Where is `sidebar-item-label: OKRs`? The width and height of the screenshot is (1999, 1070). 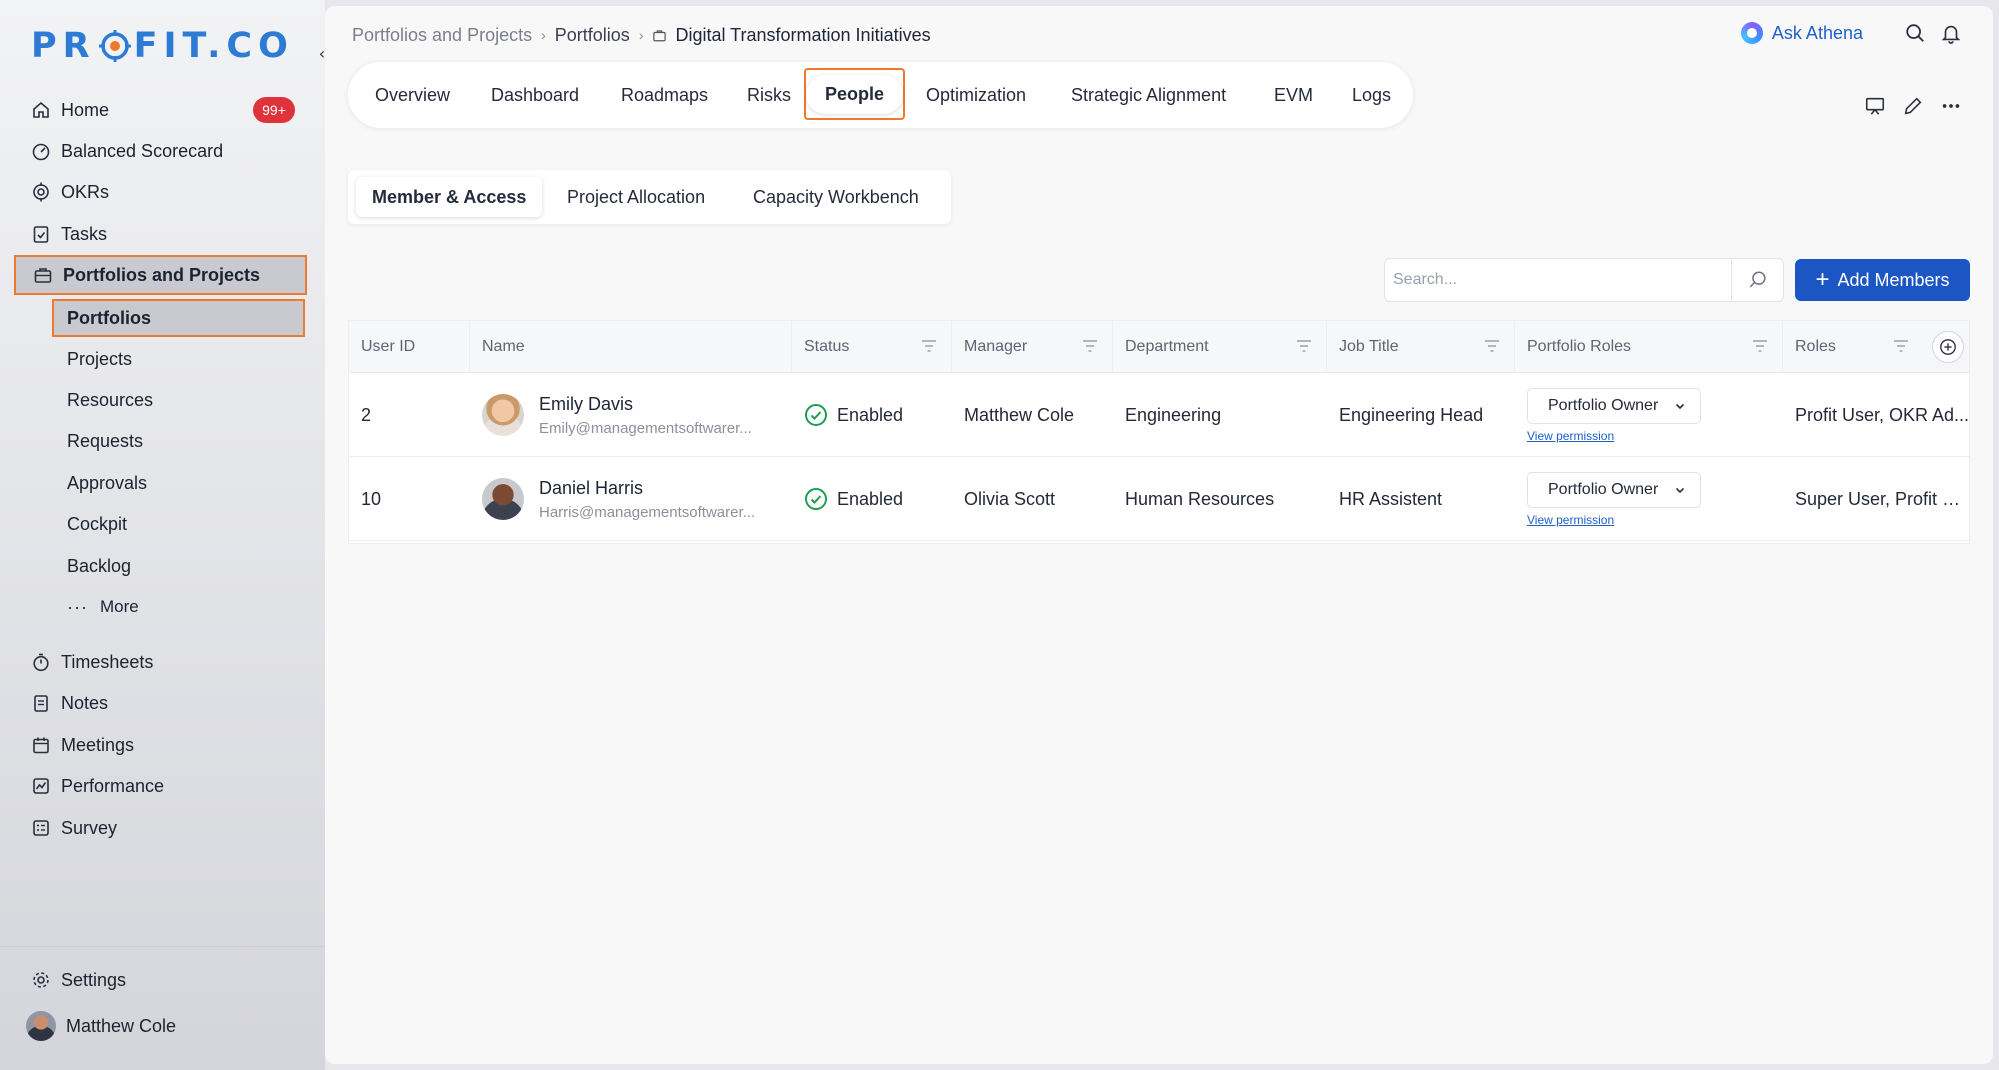
sidebar-item-label: OKRs is located at coordinates (85, 191).